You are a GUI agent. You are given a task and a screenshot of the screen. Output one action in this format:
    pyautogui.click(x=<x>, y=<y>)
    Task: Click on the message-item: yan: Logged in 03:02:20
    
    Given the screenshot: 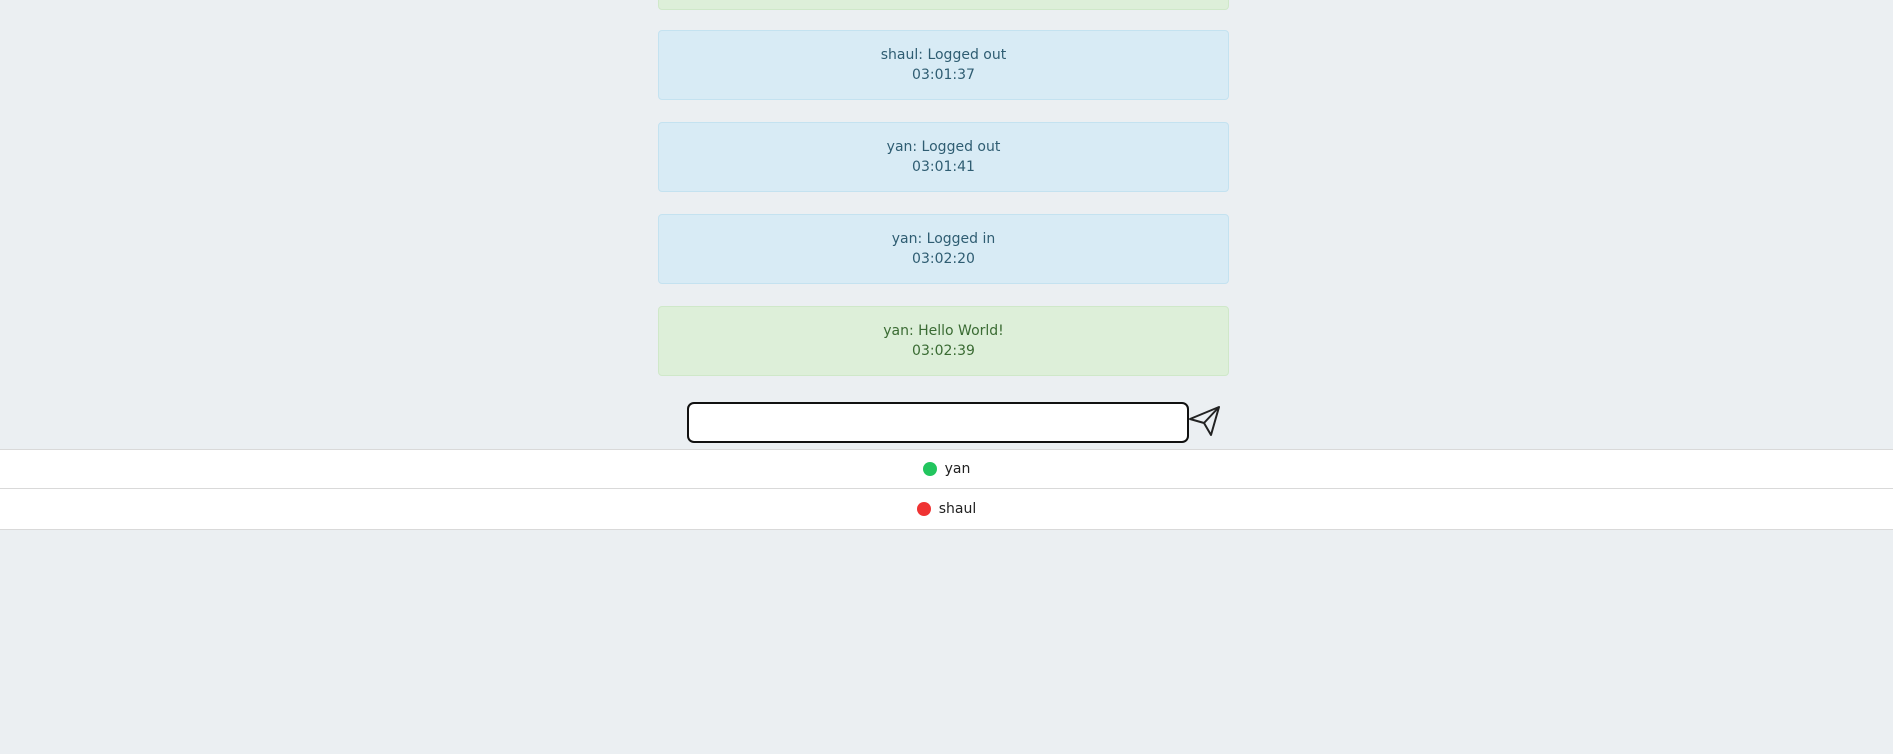 What is the action you would take?
    pyautogui.click(x=943, y=249)
    